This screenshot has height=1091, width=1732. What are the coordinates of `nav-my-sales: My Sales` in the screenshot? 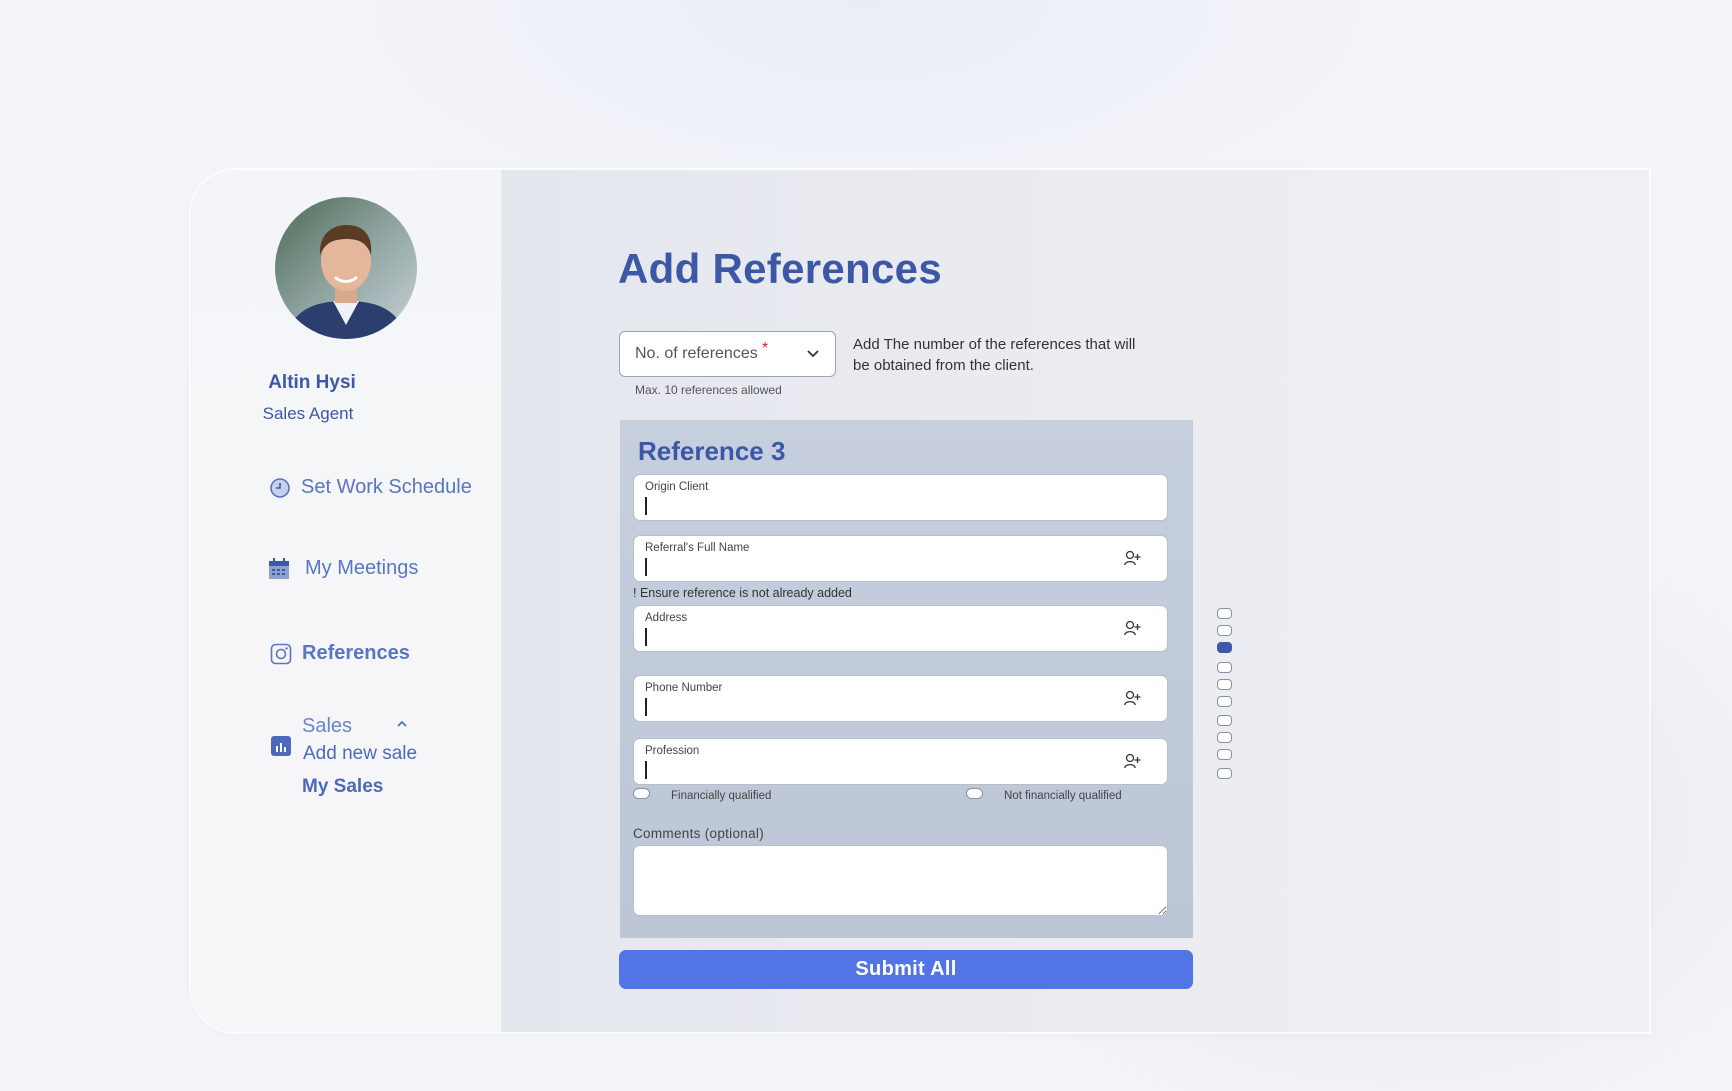 It's located at (342, 787).